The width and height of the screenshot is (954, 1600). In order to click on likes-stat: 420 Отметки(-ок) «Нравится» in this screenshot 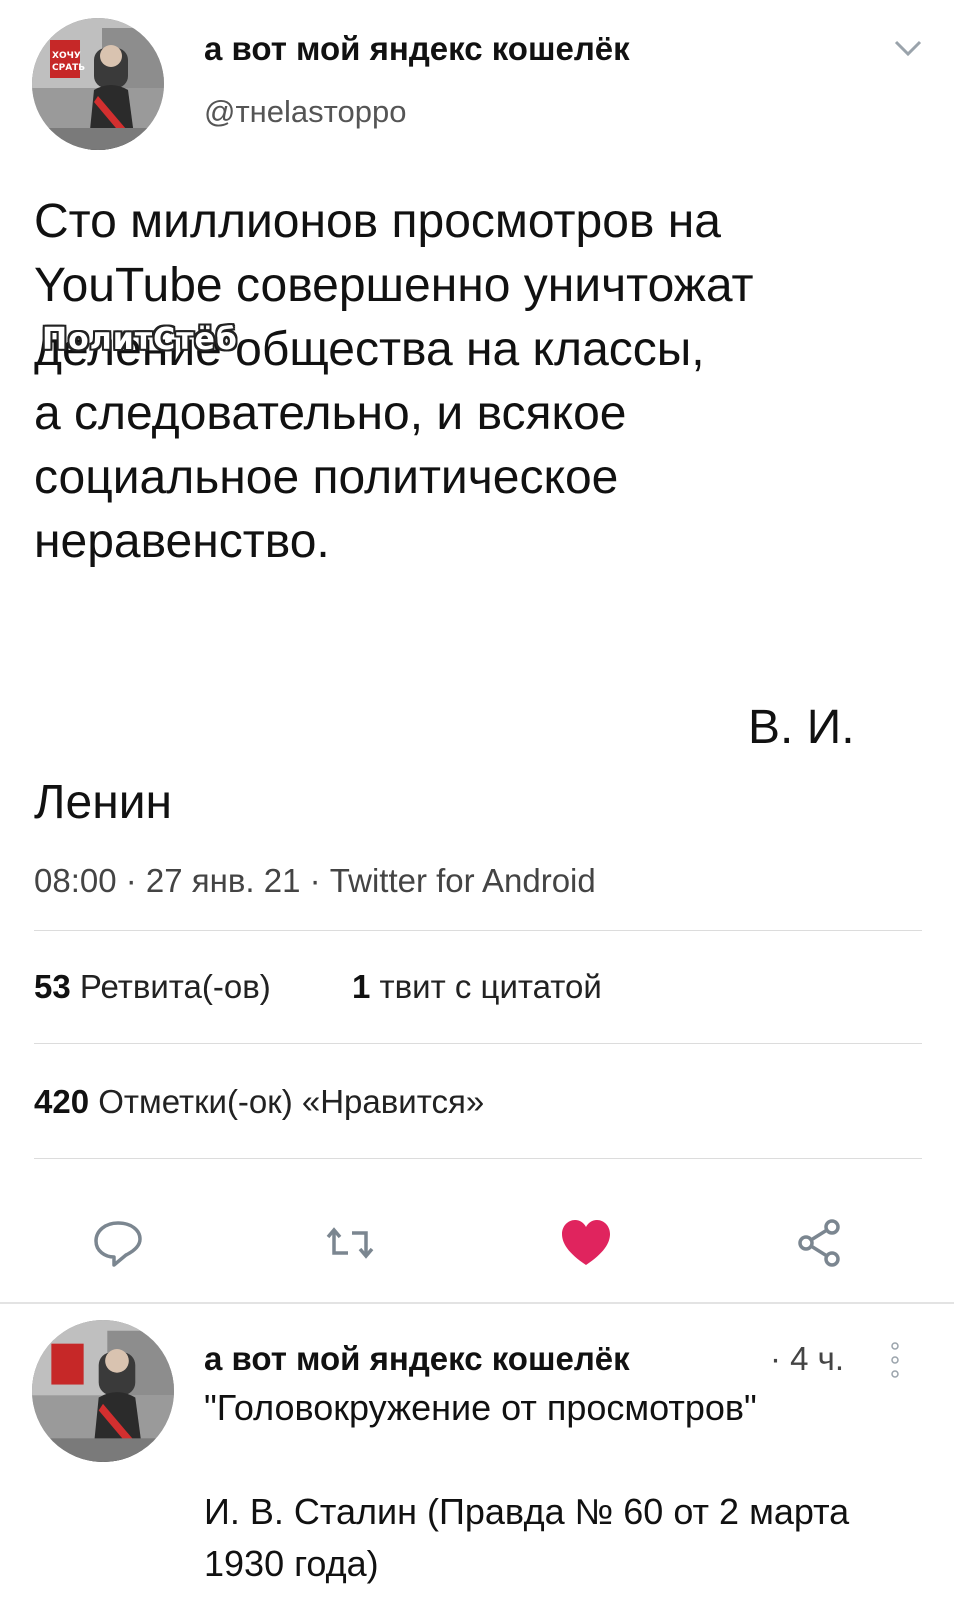, I will do `click(259, 1102)`.